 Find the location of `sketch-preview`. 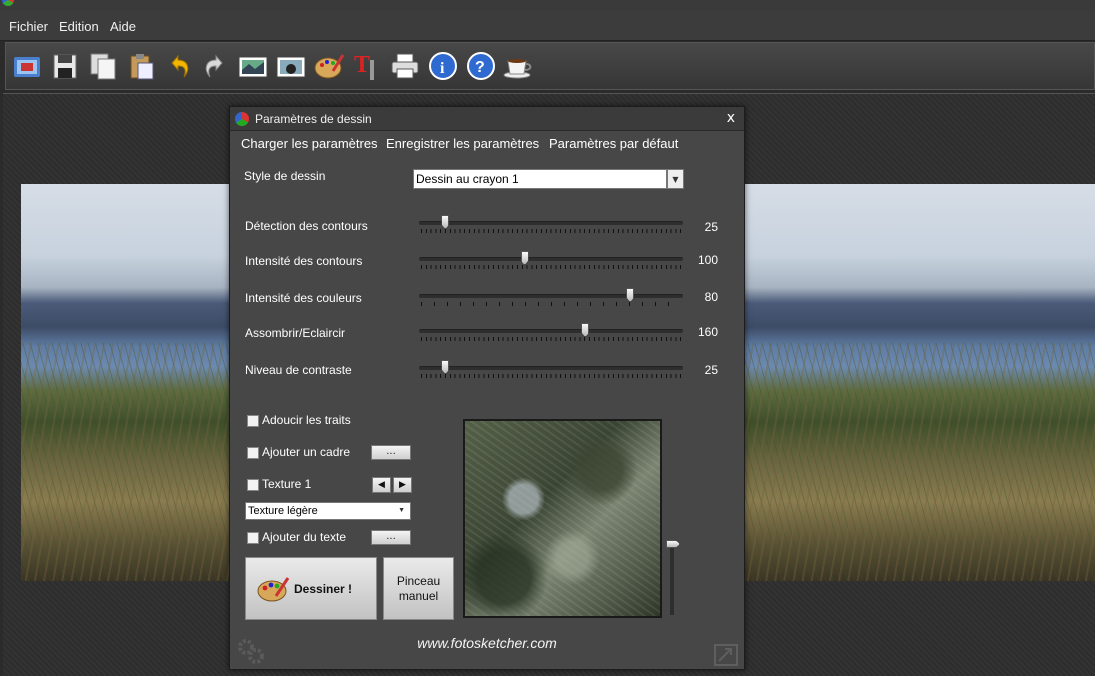

sketch-preview is located at coordinates (562, 518).